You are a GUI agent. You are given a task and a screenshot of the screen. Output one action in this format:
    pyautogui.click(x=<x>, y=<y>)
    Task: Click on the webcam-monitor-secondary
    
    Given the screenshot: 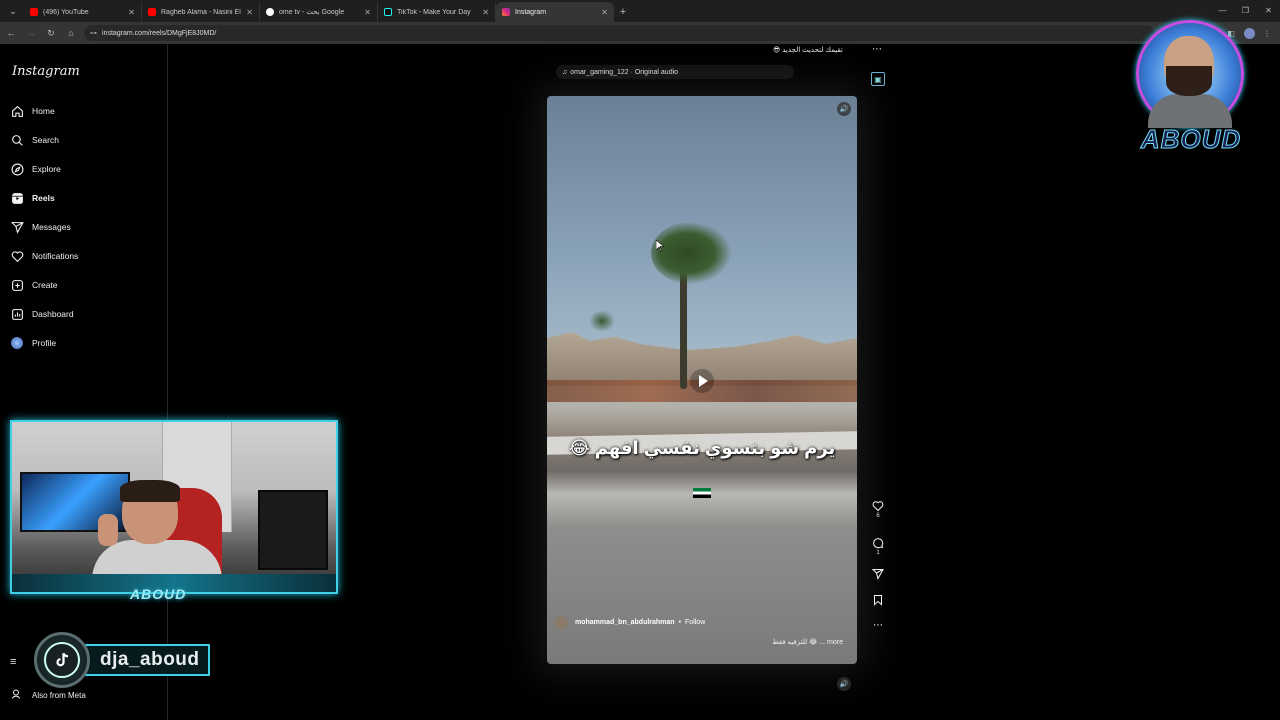 What is the action you would take?
    pyautogui.click(x=293, y=530)
    